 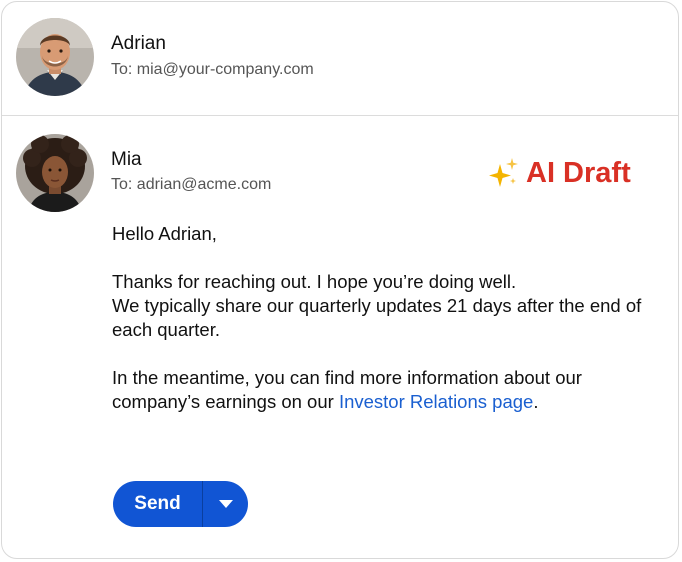 What do you see at coordinates (126, 159) in the screenshot?
I see `reply-sender-name: Mia` at bounding box center [126, 159].